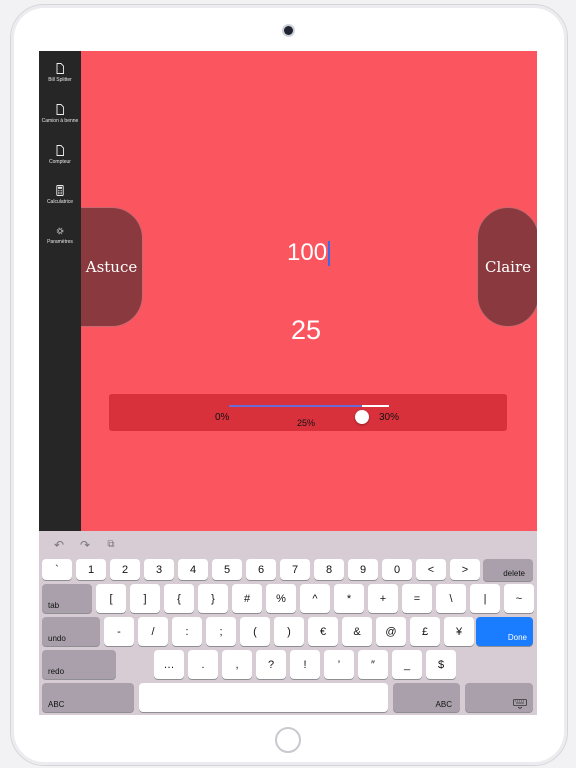 The height and width of the screenshot is (768, 576). Describe the element at coordinates (227, 569) in the screenshot. I see `key: 5` at that location.